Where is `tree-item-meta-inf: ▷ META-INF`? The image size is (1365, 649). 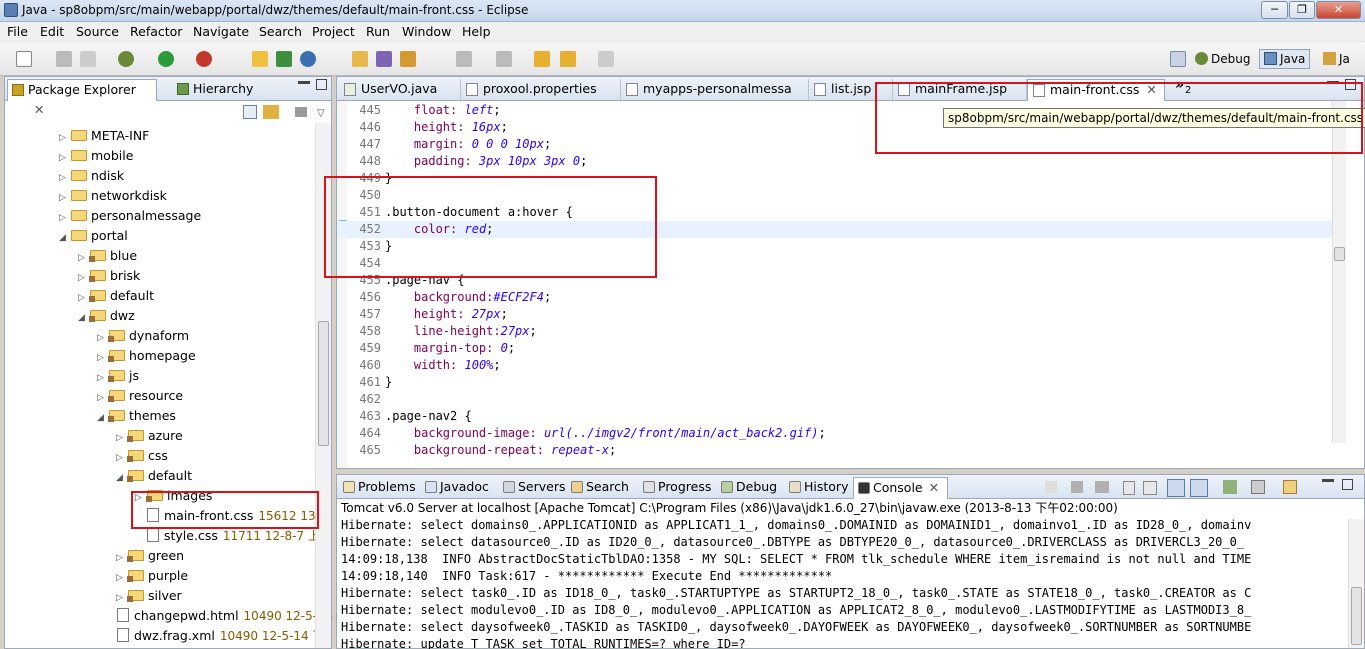 tree-item-meta-inf: ▷ META-INF is located at coordinates (104, 136).